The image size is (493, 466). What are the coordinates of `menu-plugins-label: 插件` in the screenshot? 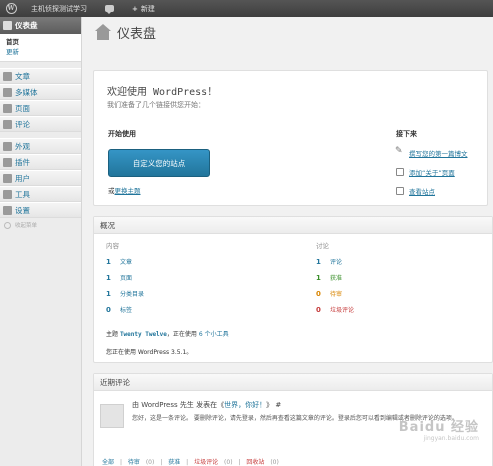 It's located at (22, 162).